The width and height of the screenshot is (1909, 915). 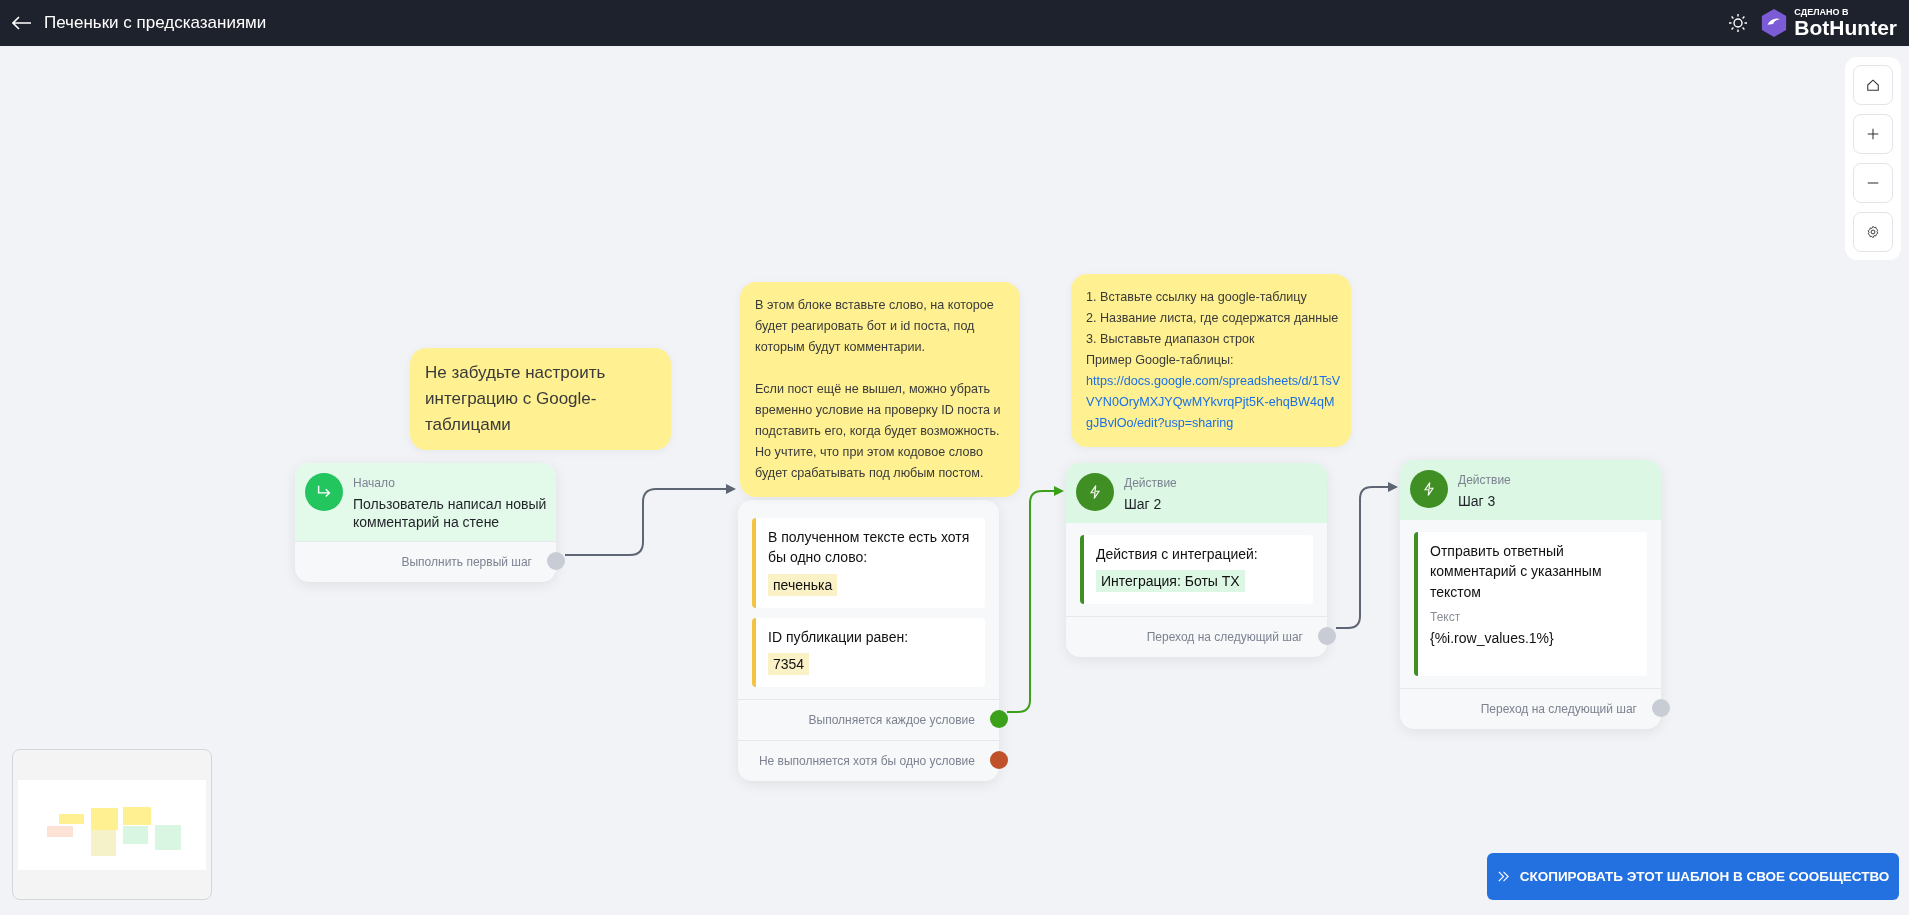 What do you see at coordinates (1693, 876) in the screenshot?
I see `copy-template-button: СКОПИРОВАТЬ ЭТОТ ШАБЛОН В СВОЕ СООБЩЕСТВО` at bounding box center [1693, 876].